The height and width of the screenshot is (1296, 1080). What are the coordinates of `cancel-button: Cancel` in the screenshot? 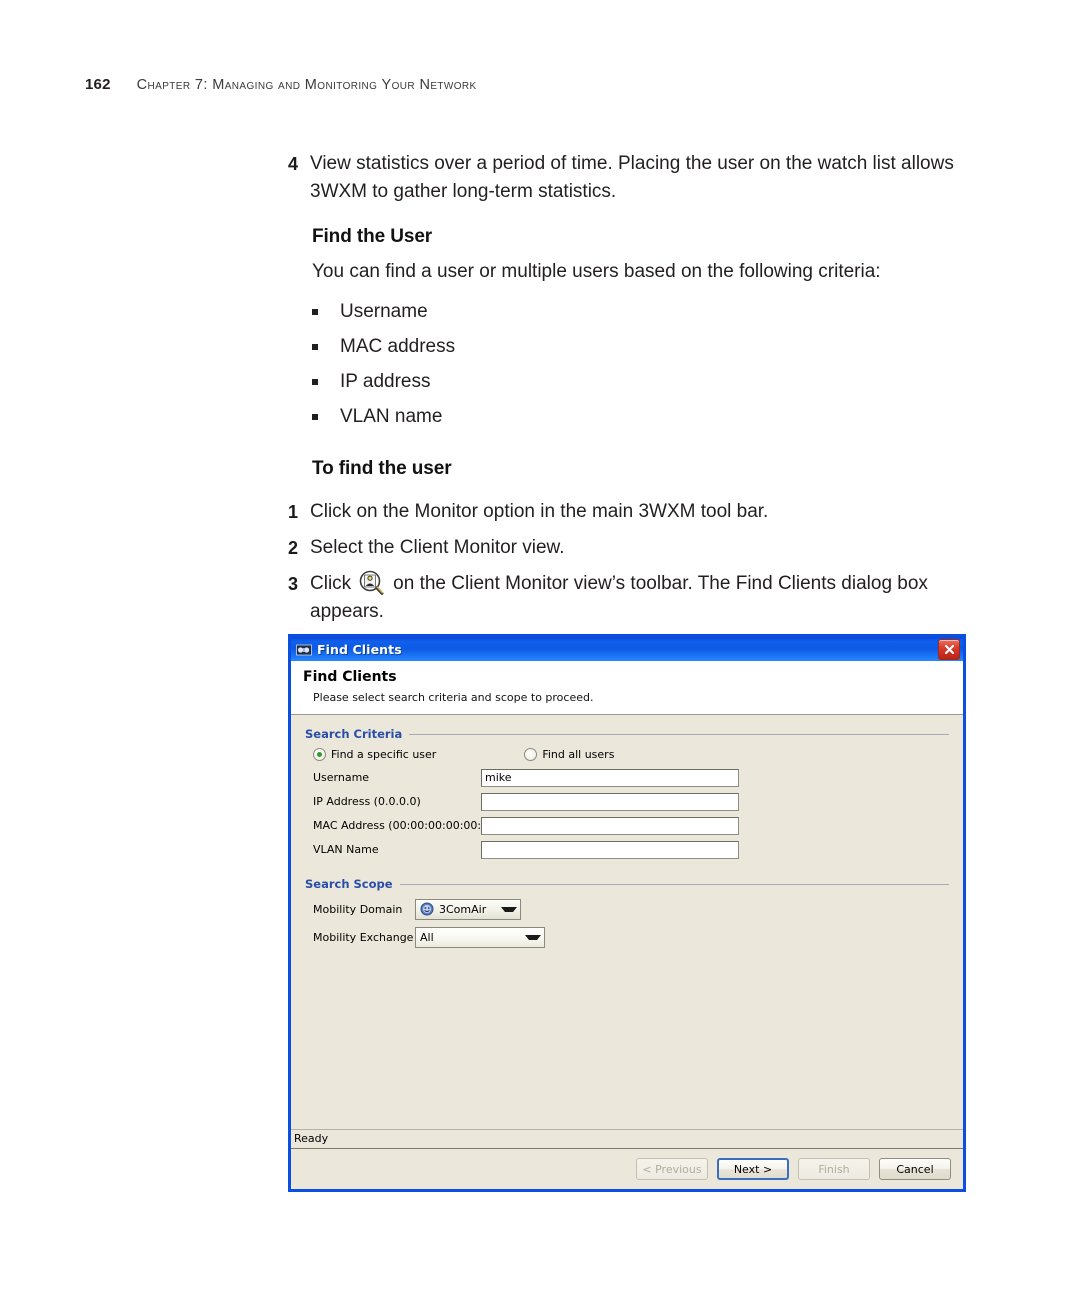 It's located at (915, 1169).